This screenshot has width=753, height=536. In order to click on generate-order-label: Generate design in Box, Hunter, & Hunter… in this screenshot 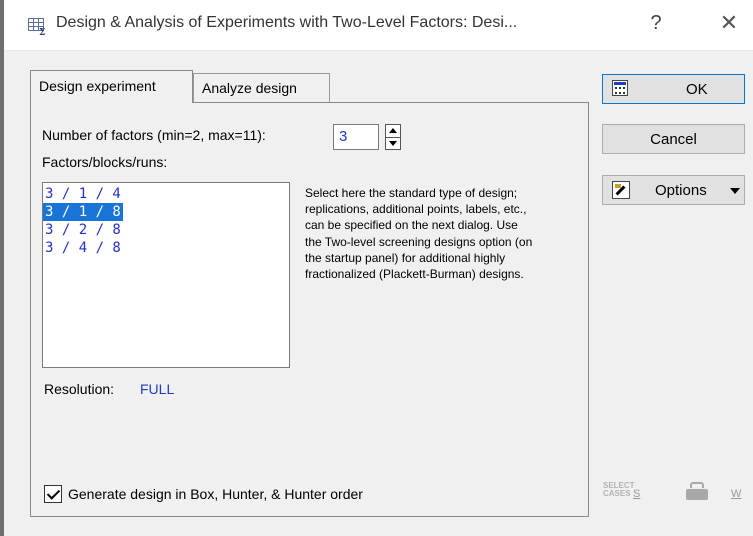, I will do `click(215, 494)`.